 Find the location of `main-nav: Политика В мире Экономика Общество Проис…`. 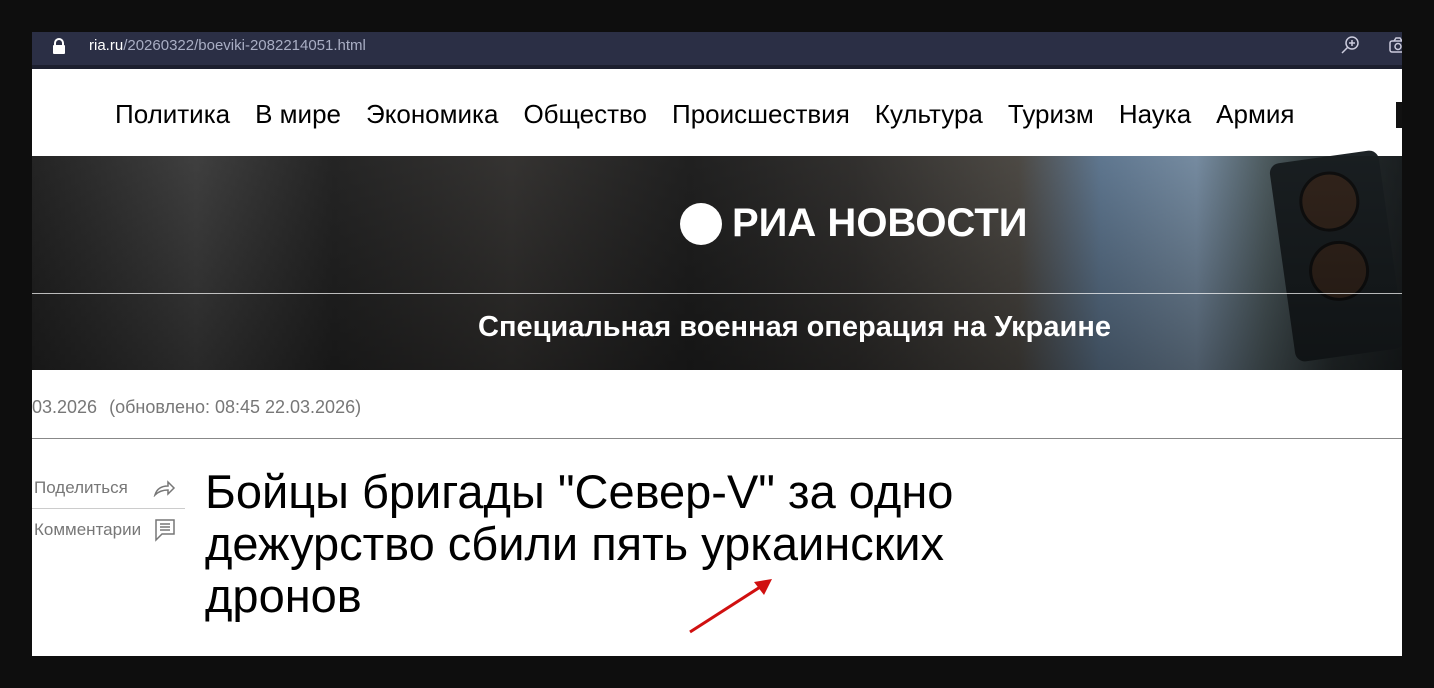

main-nav: Политика В мире Экономика Общество Проис… is located at coordinates (717, 114).